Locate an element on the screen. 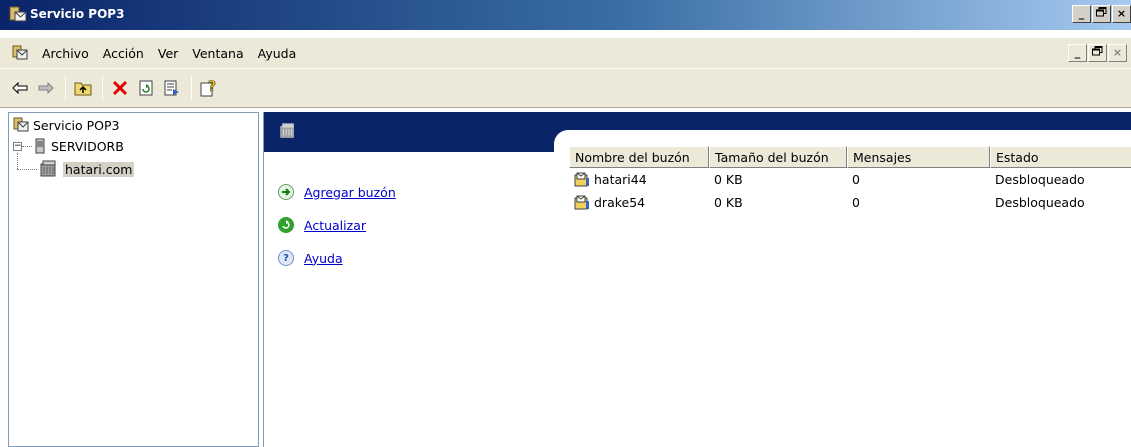  help-circle-icon: ? is located at coordinates (286, 258).